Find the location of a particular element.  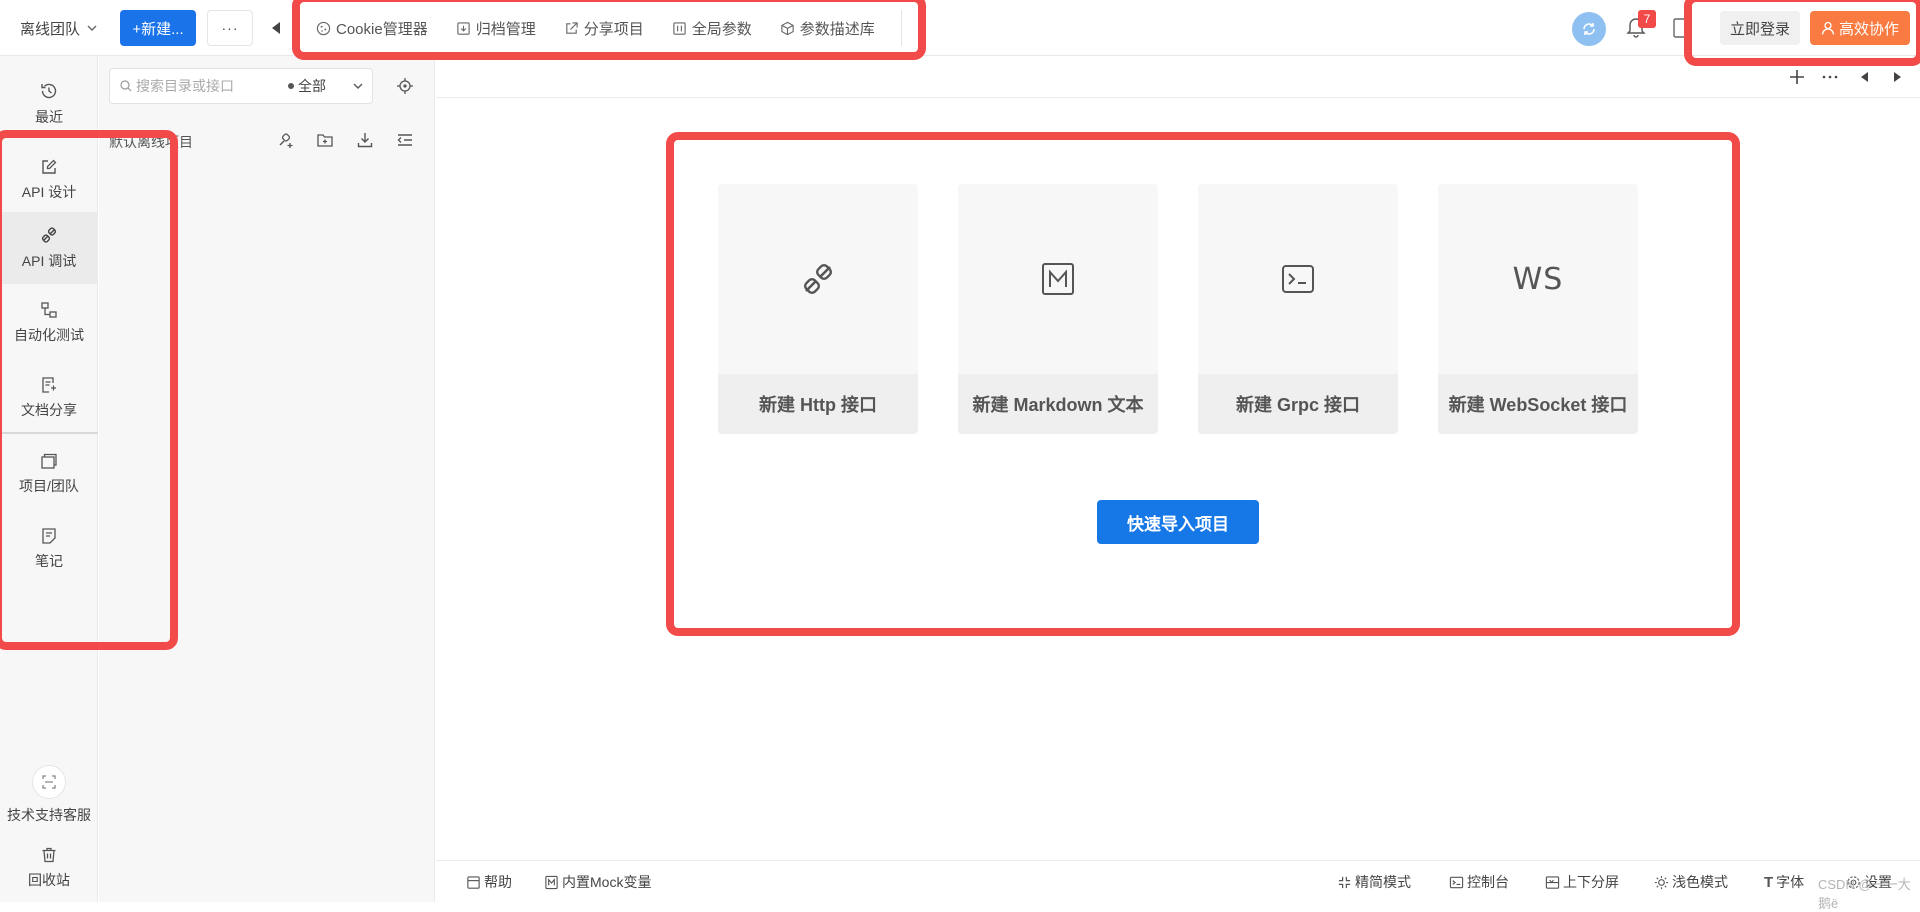

dot-icon is located at coordinates (291, 86).